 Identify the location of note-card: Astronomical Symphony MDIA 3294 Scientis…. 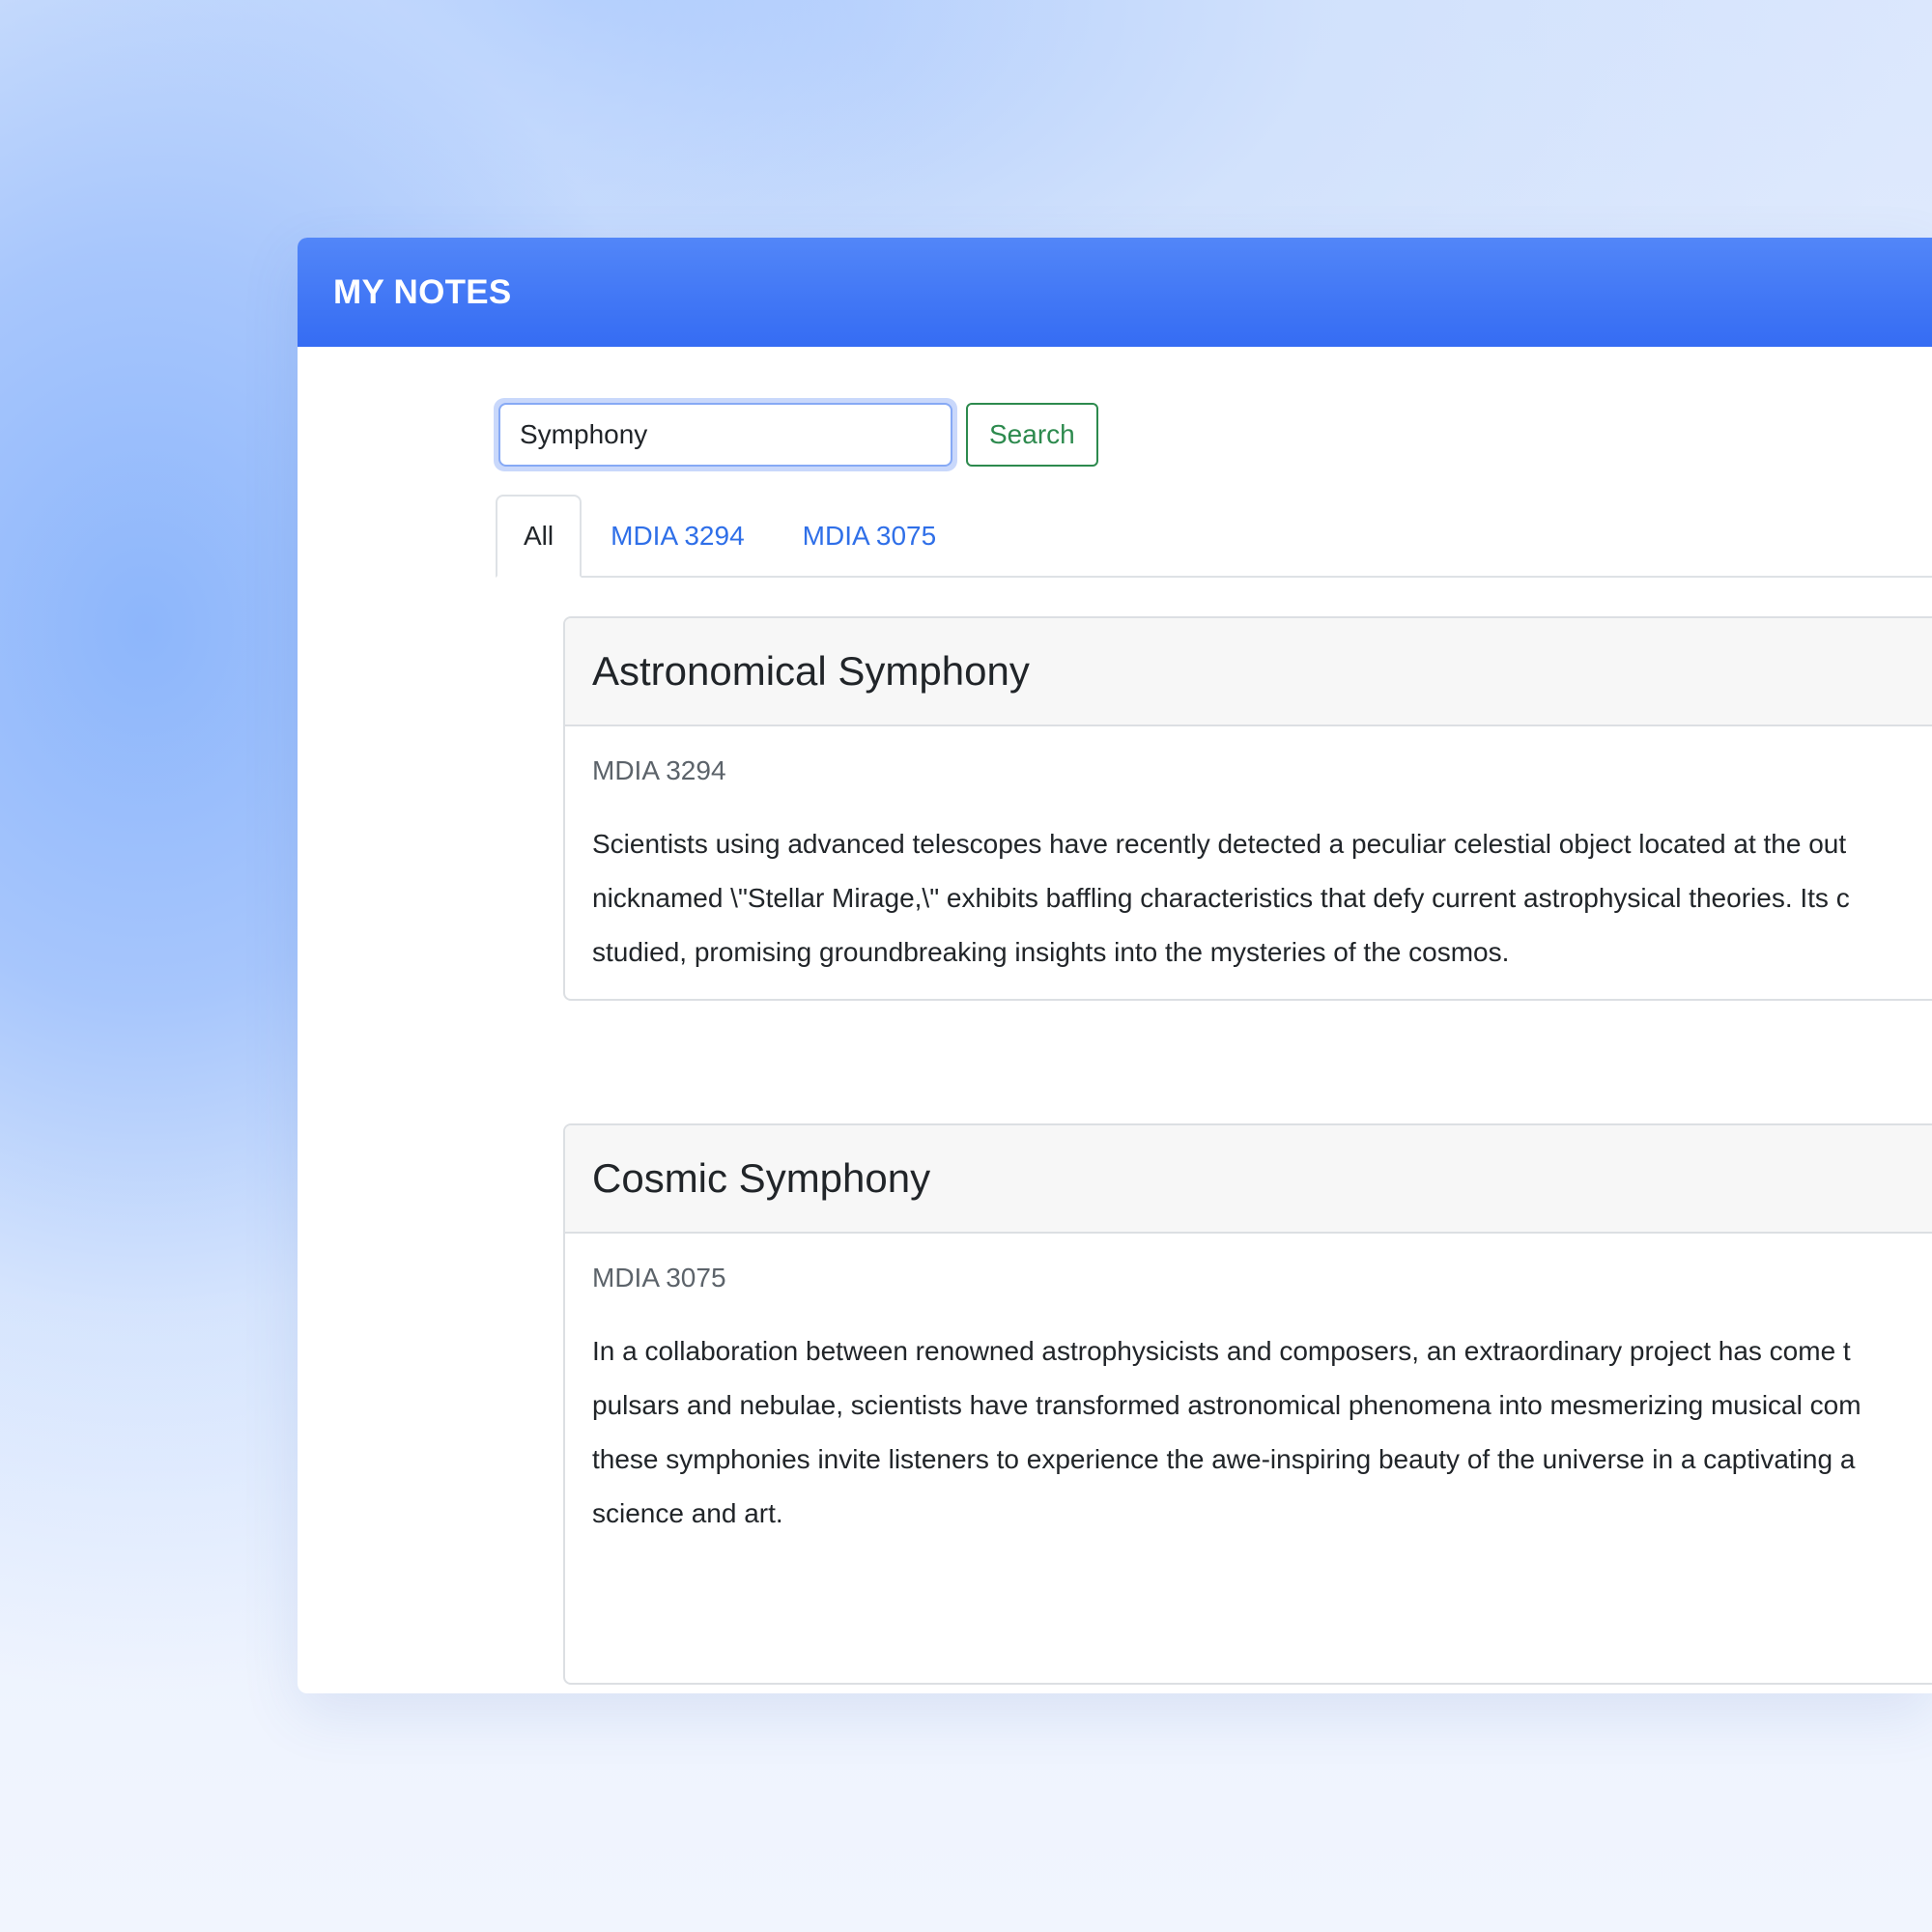
(1247, 808).